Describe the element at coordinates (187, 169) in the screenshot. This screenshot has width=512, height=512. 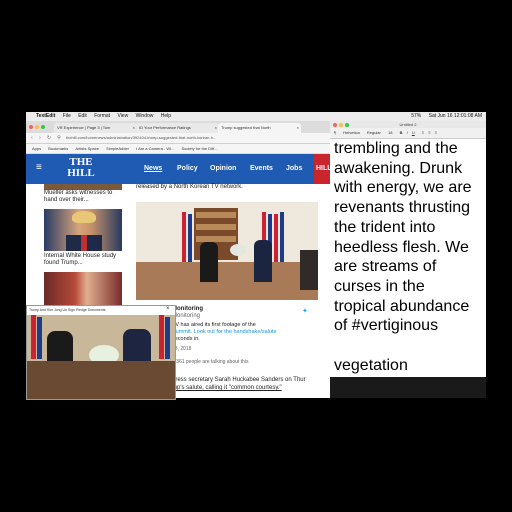
I see `nav-policy: Policy` at that location.